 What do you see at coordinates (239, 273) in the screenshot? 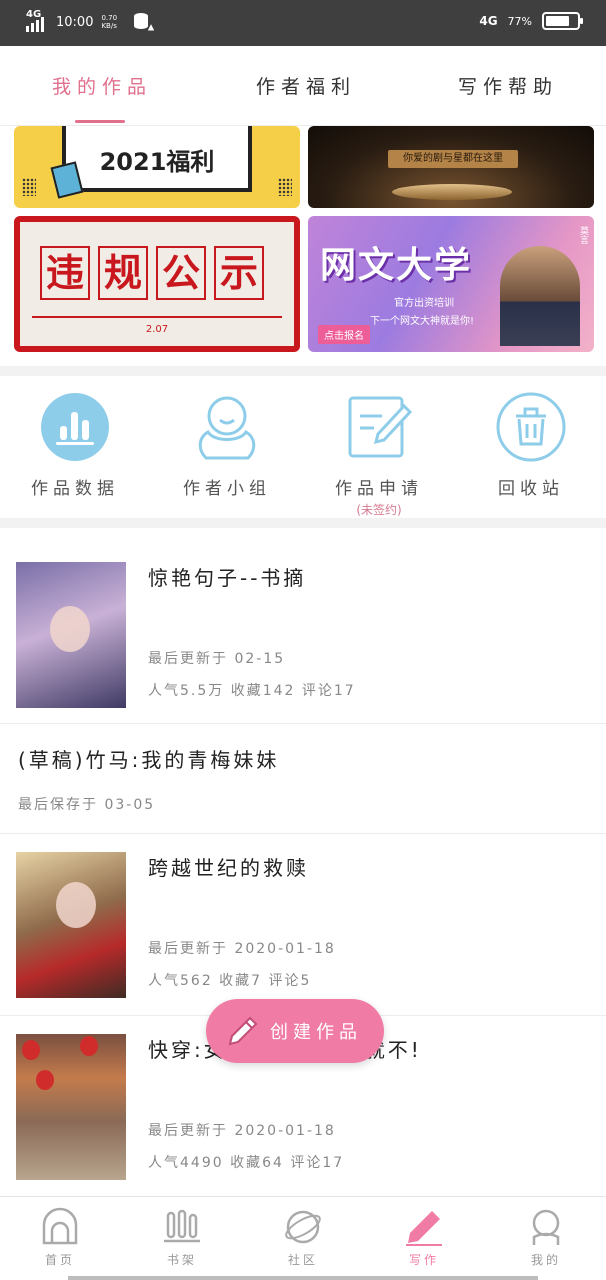
I see `violation-char: 示` at bounding box center [239, 273].